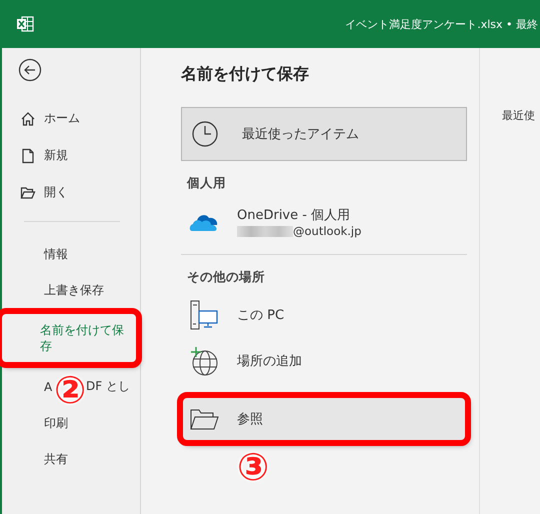  I want to click on location-label: OneDrive - 個人用, so click(294, 215).